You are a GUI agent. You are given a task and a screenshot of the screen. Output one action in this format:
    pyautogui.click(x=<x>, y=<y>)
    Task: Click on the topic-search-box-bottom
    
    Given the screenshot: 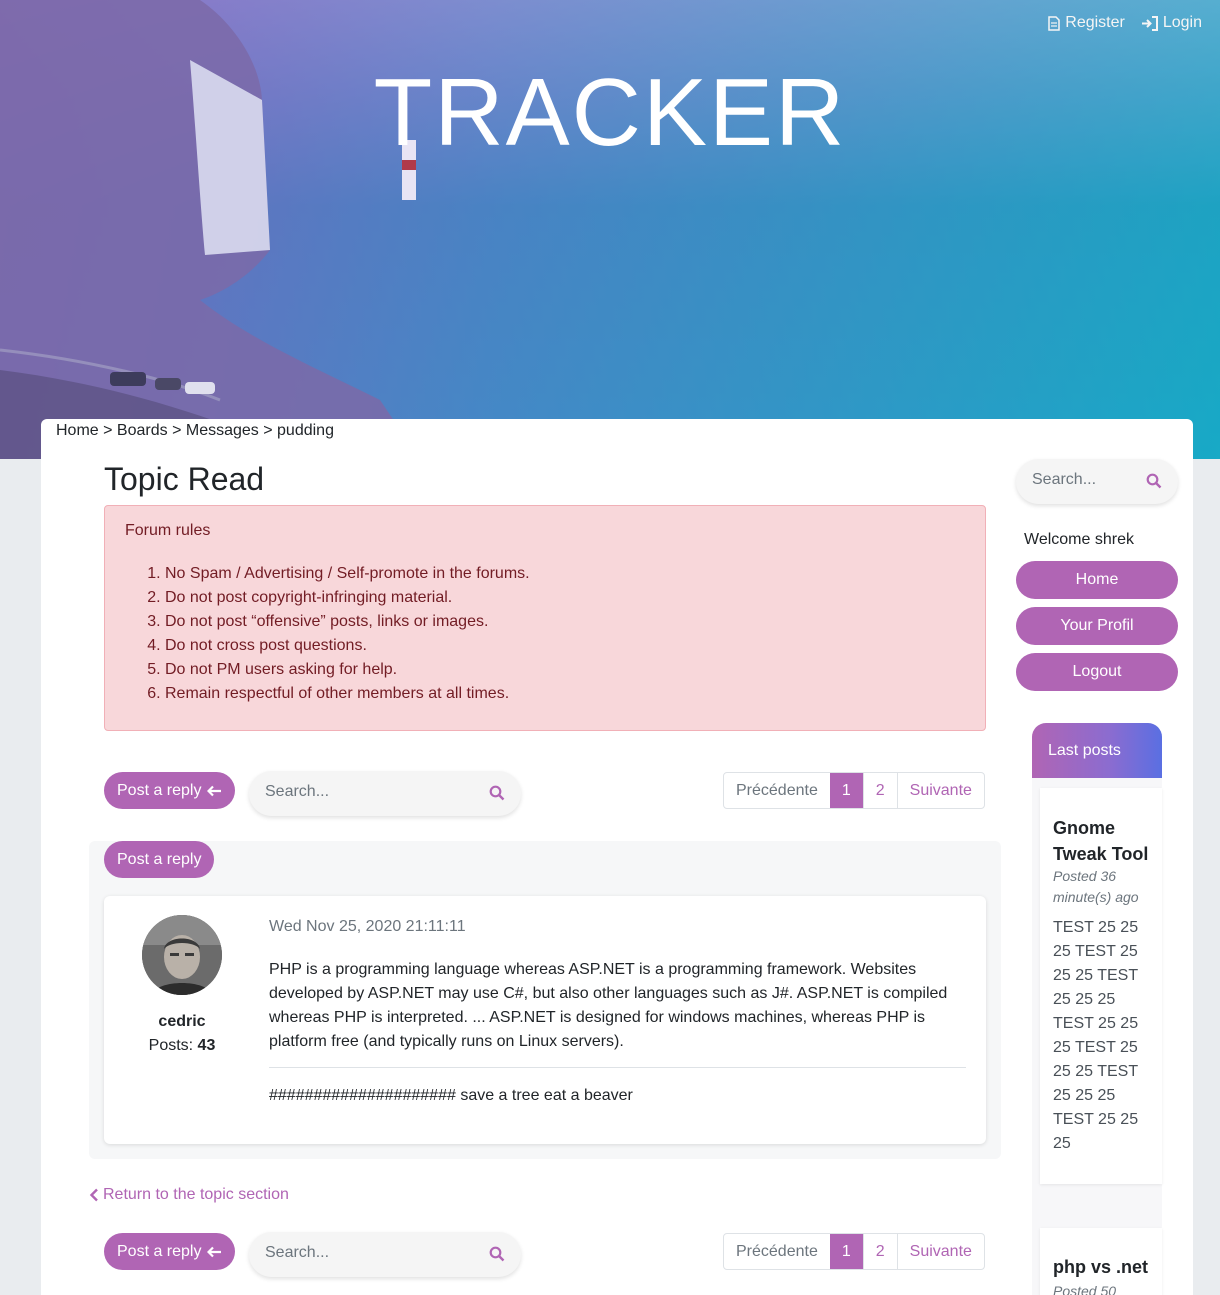 What is the action you would take?
    pyautogui.click(x=385, y=1254)
    